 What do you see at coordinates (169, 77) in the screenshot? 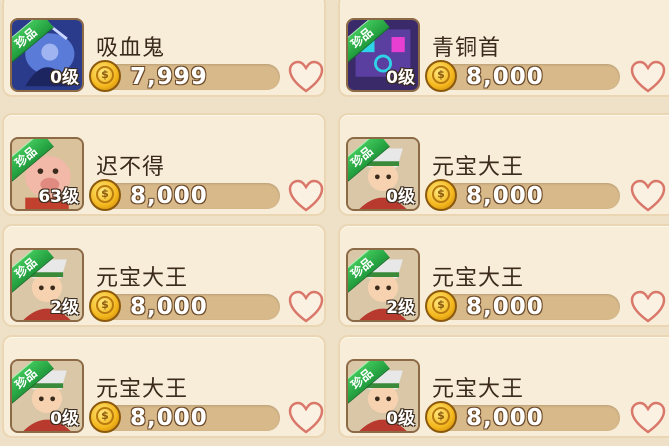
I see `price-value: 7,999` at bounding box center [169, 77].